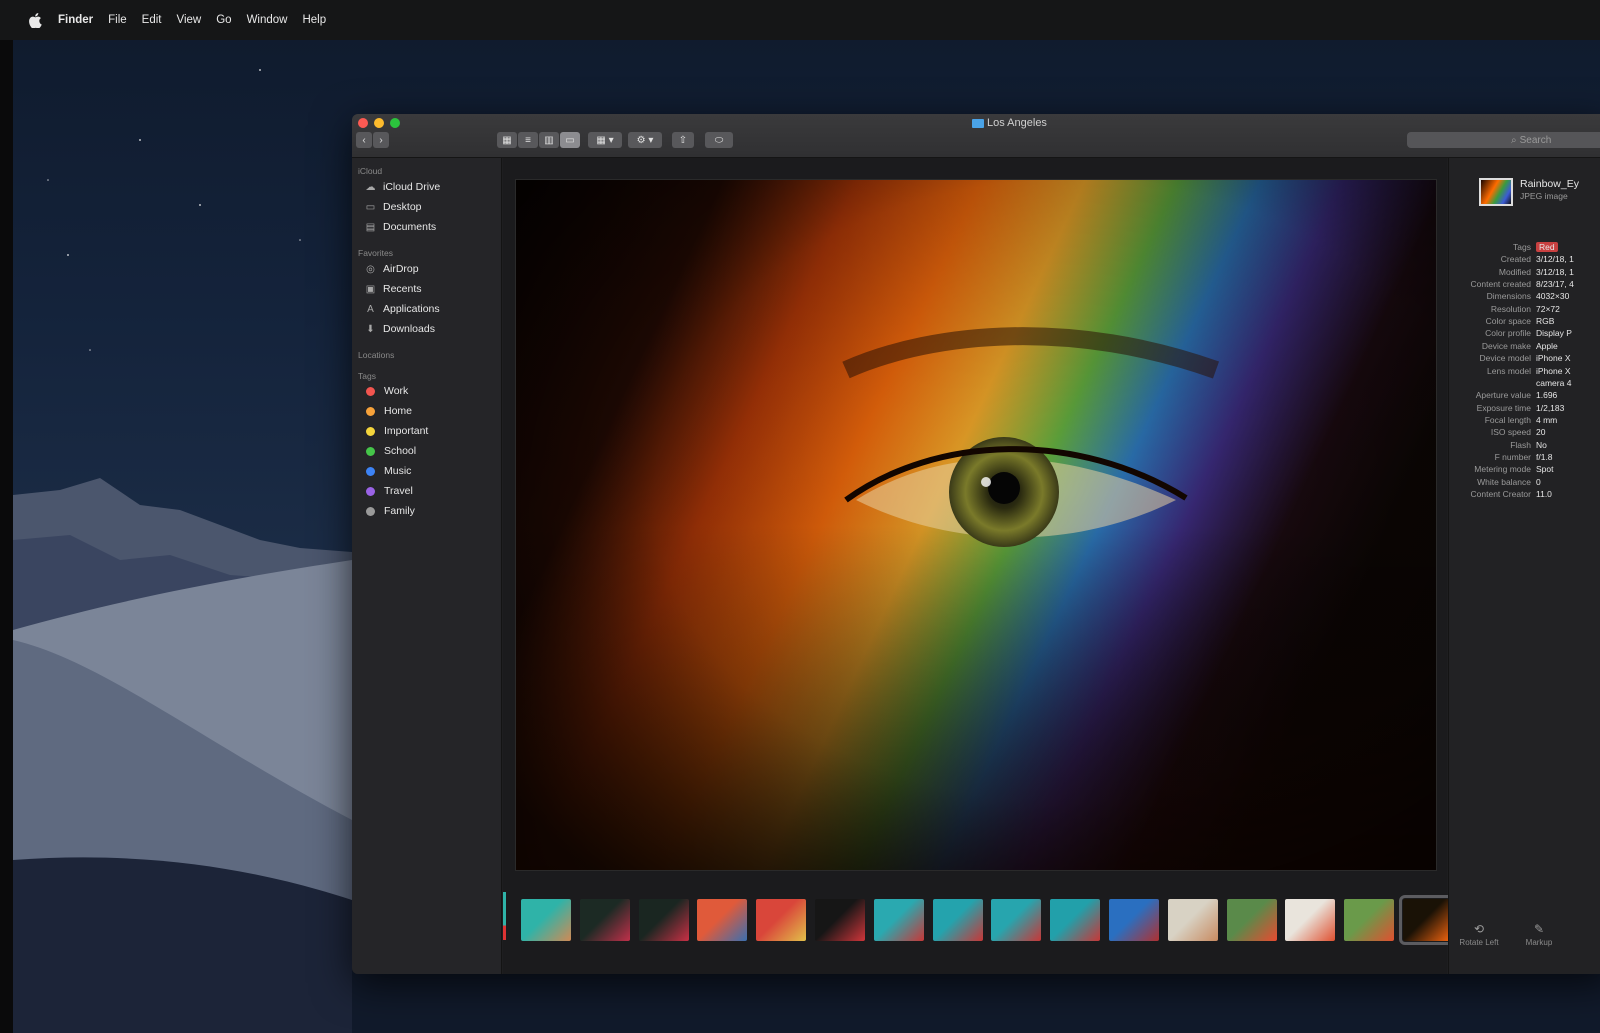  What do you see at coordinates (1508, 333) in the screenshot?
I see `metadata-key: Color profile` at bounding box center [1508, 333].